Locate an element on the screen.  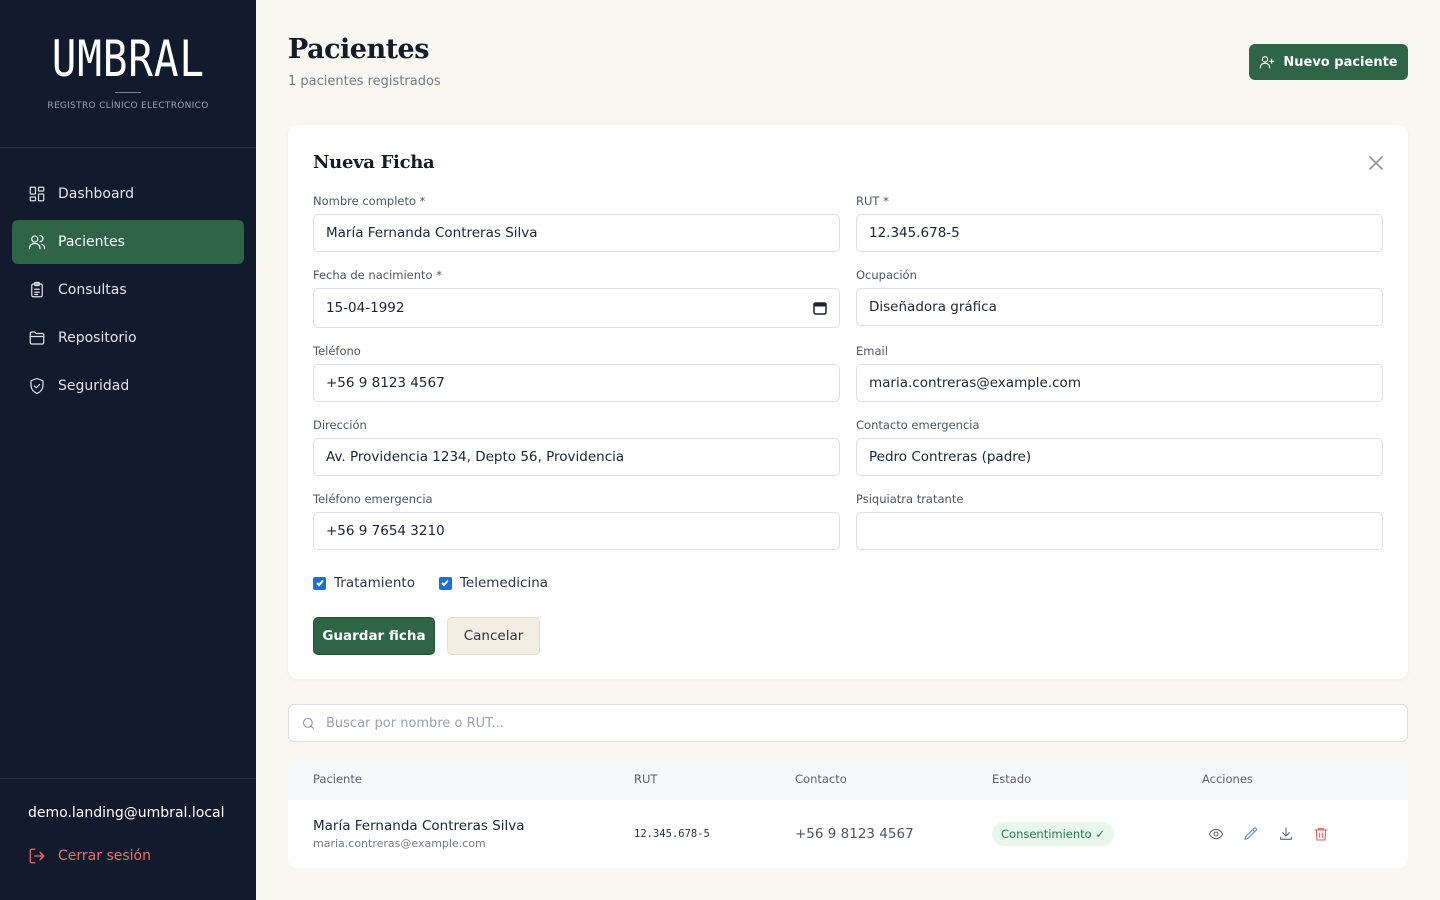
download-icon is located at coordinates (1286, 833).